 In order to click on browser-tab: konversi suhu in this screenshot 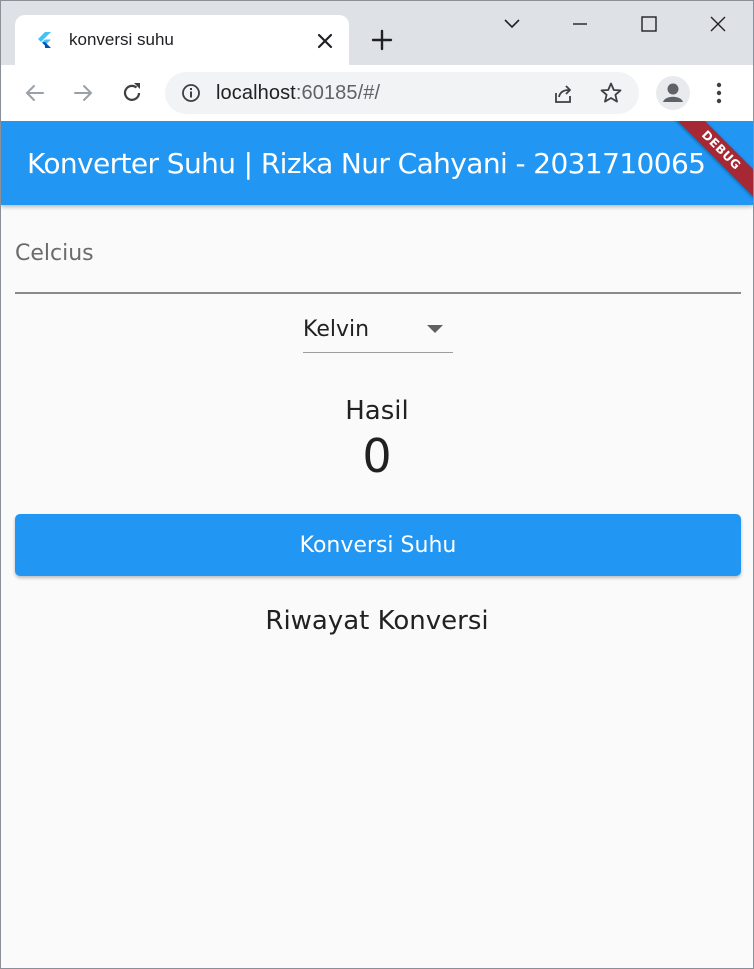, I will do `click(182, 41)`.